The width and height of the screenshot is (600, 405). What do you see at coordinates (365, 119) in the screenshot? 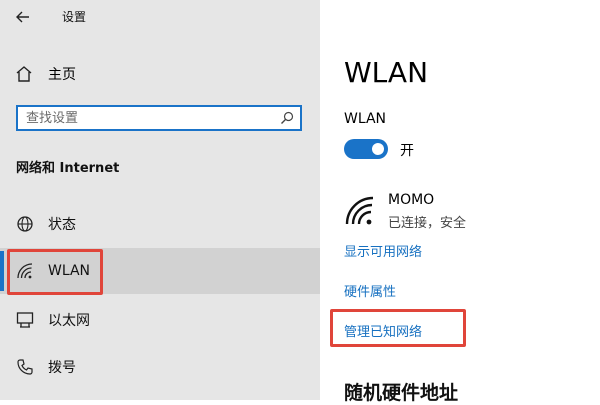
I see `wlan-toggle-label: WLAN` at bounding box center [365, 119].